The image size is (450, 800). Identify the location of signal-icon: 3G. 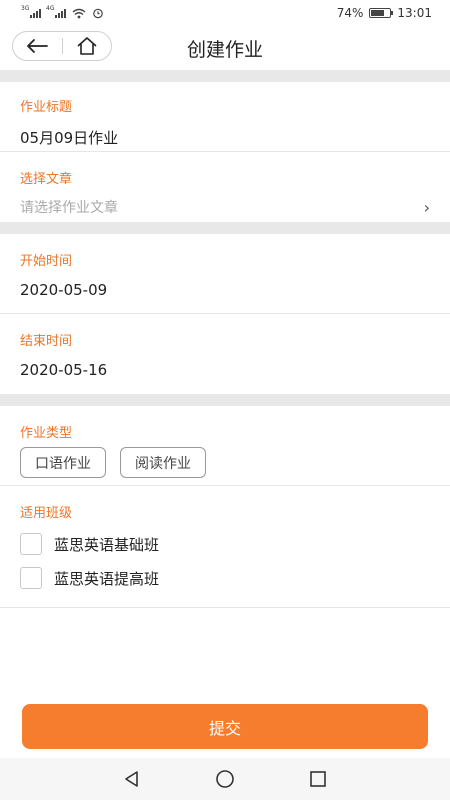
(31, 11).